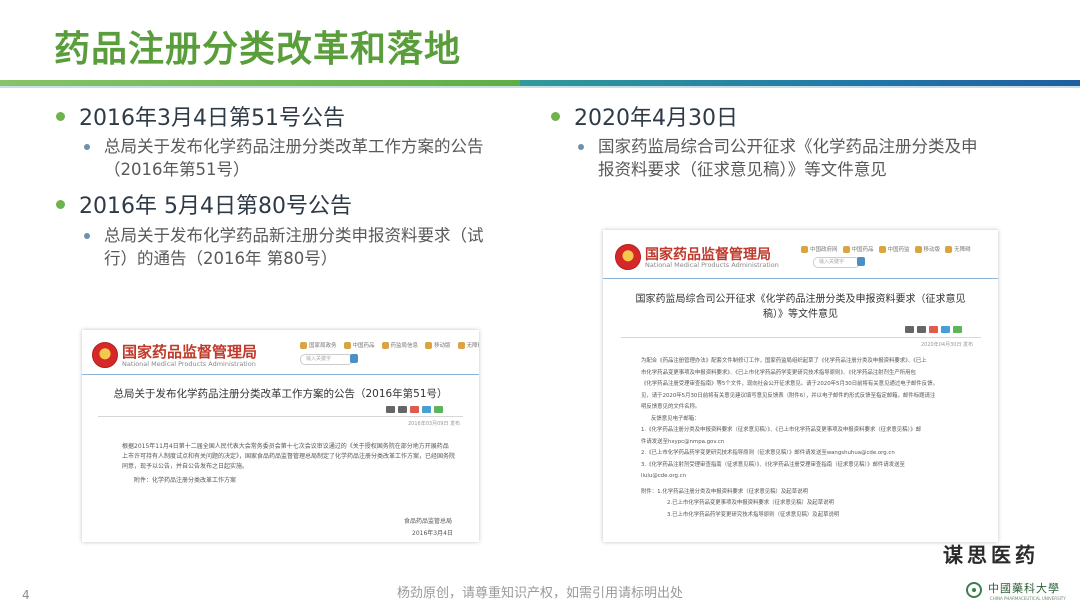 This screenshot has width=1080, height=608. Describe the element at coordinates (671, 407) in the screenshot. I see `doc-body-line: 明反馈意见的文件名称。` at that location.